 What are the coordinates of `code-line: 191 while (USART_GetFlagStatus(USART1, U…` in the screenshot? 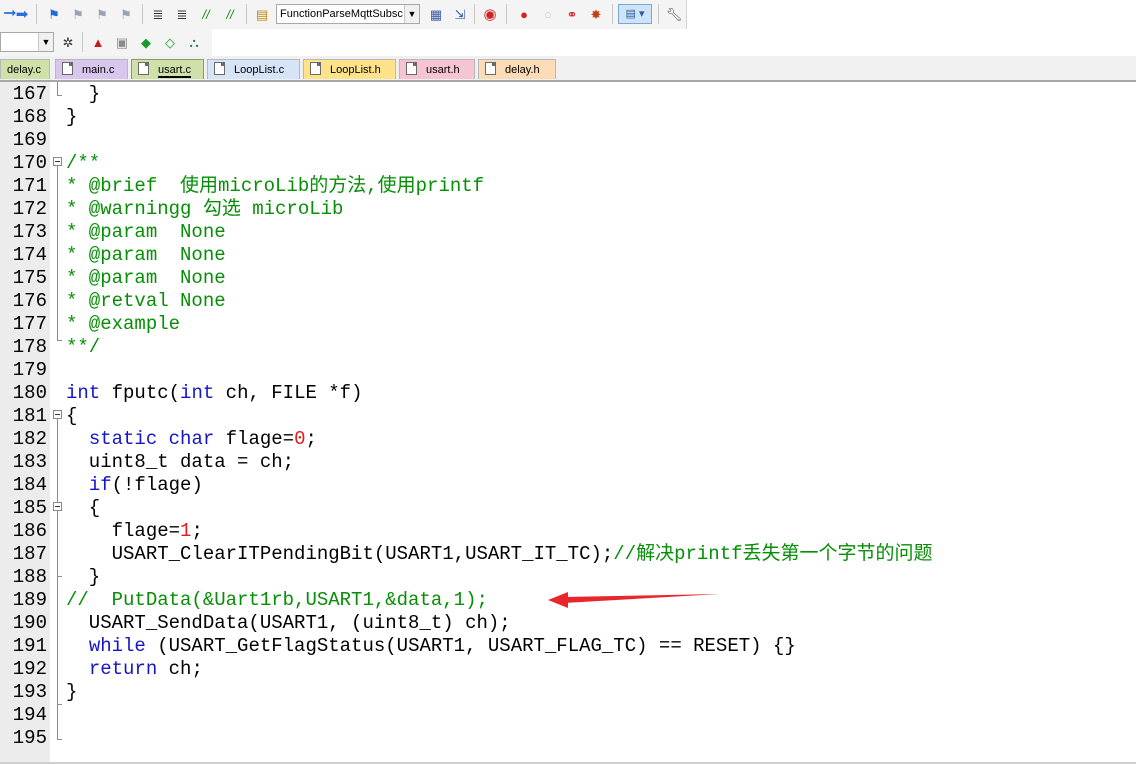 It's located at (568, 646).